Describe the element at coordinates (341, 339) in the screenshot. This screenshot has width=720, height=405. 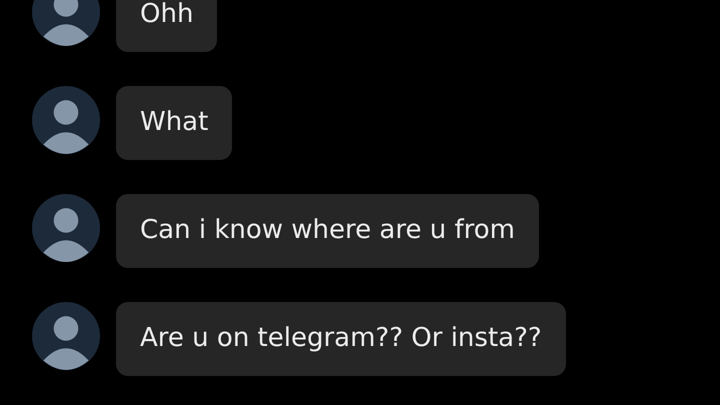
I see `message-bubble: Are u on telegram?? Or insta??` at that location.